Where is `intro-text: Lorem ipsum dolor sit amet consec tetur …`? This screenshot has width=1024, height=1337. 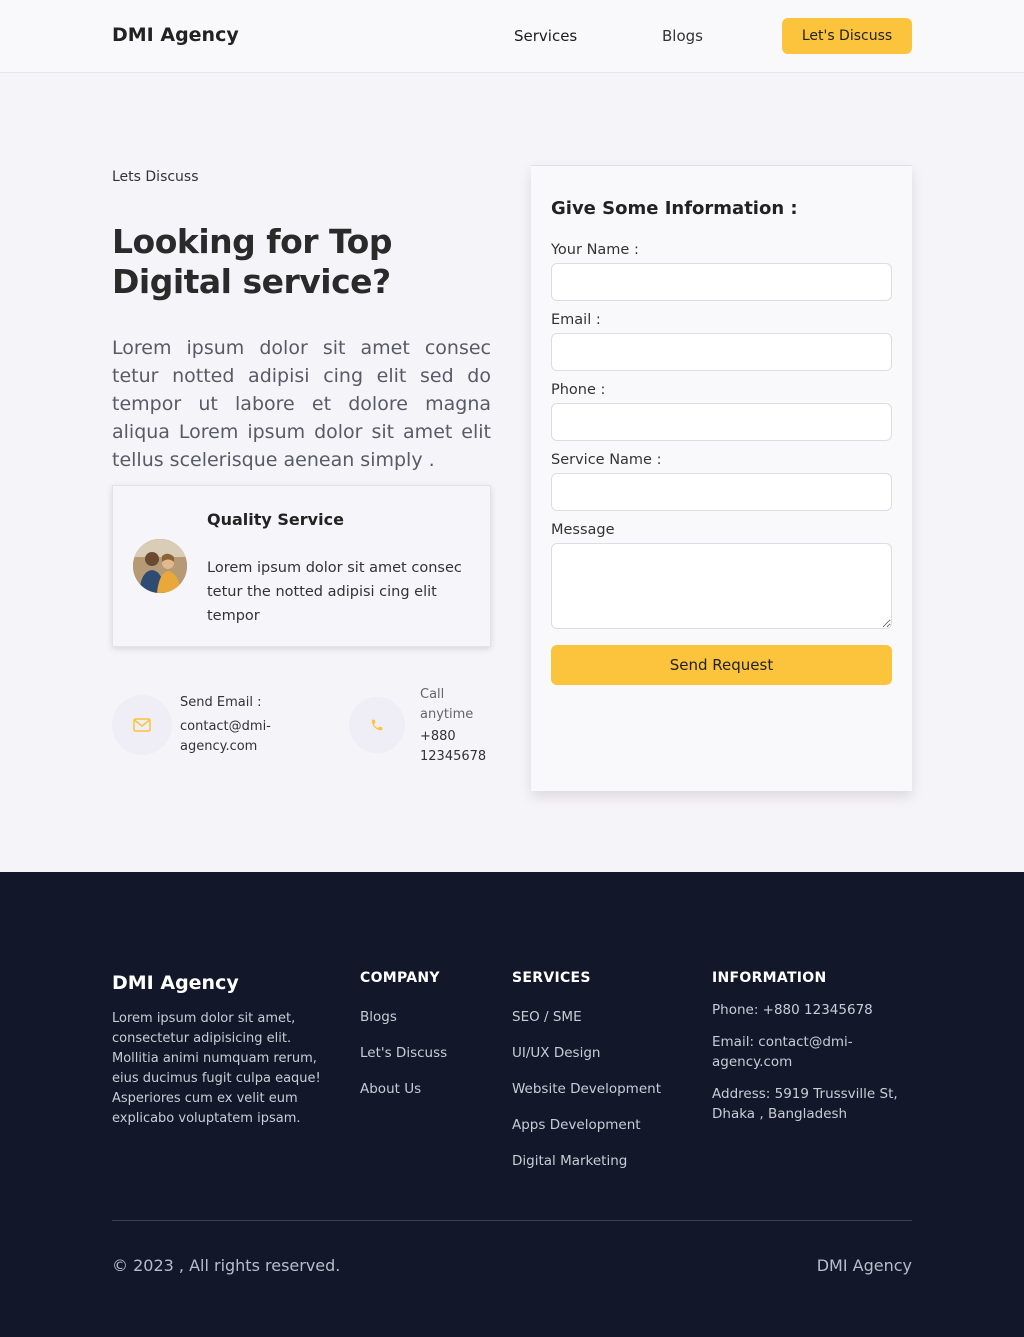 intro-text: Lorem ipsum dolor sit amet consec tetur … is located at coordinates (301, 404).